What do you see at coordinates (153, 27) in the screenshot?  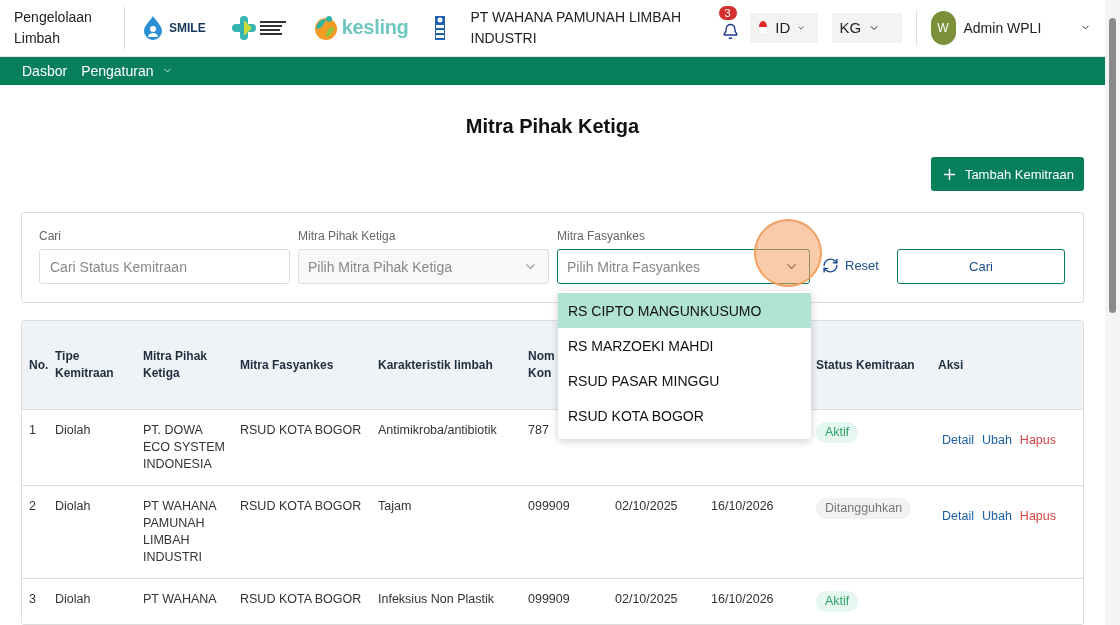 I see `droplet-logo-icon` at bounding box center [153, 27].